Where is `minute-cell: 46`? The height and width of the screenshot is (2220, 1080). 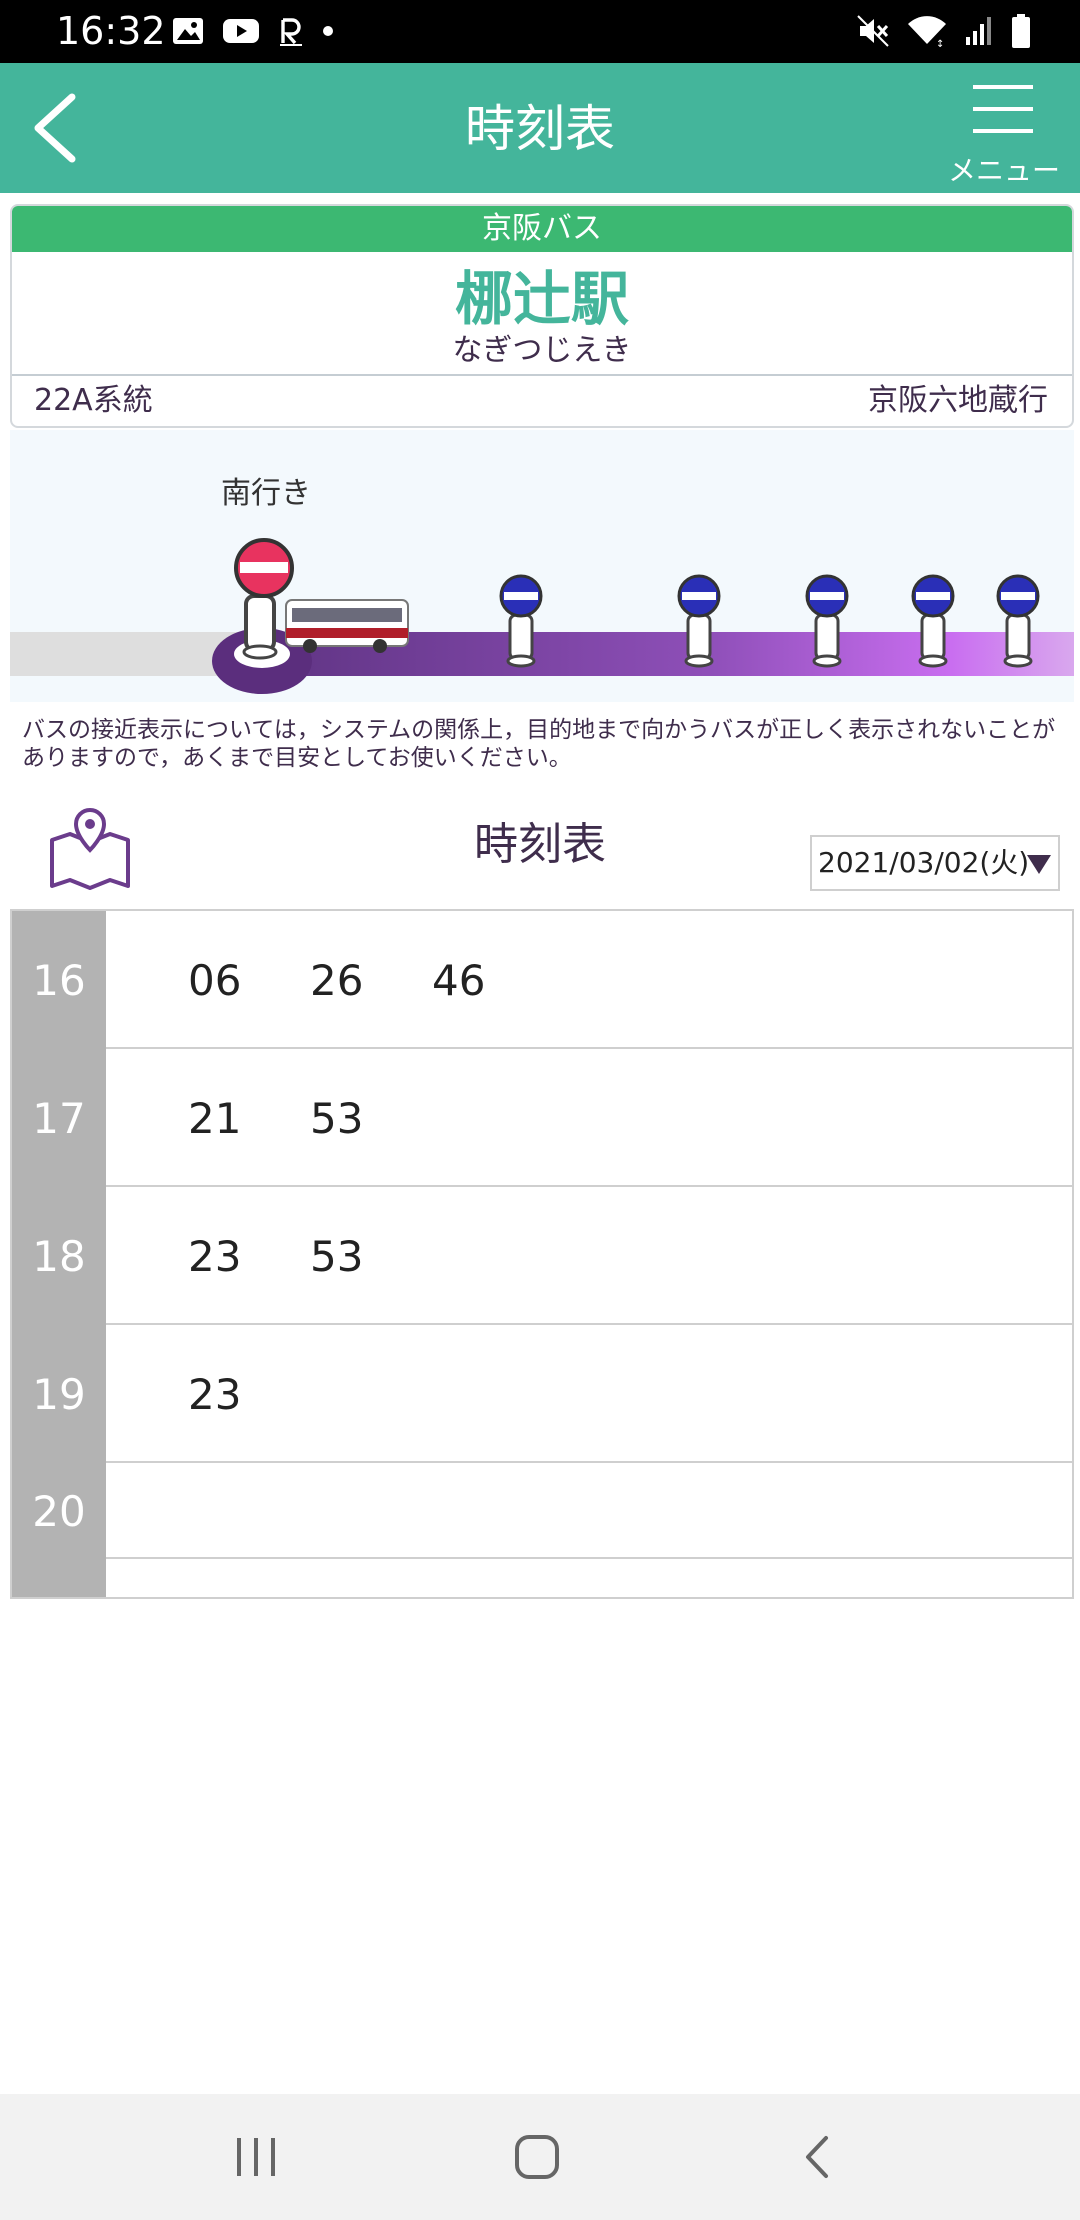
minute-cell: 46 is located at coordinates (459, 980).